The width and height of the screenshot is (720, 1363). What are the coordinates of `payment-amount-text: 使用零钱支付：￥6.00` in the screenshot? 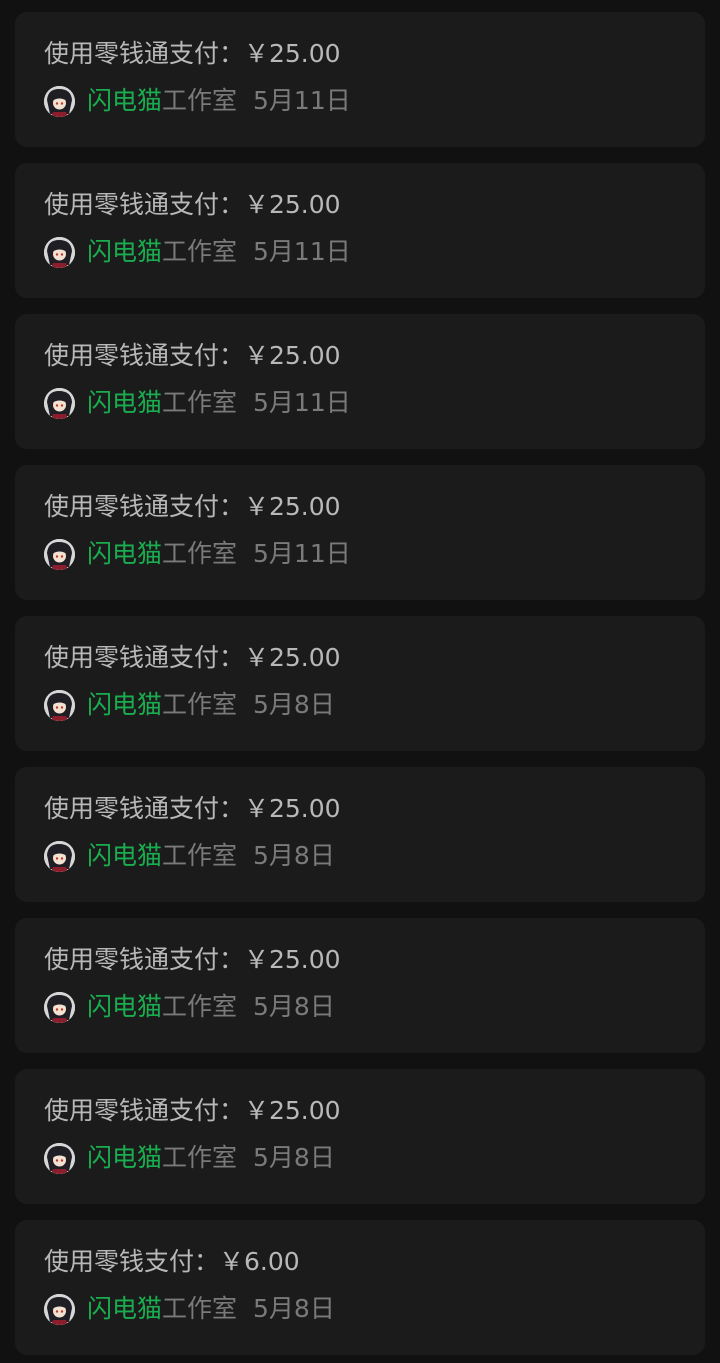 It's located at (172, 1261).